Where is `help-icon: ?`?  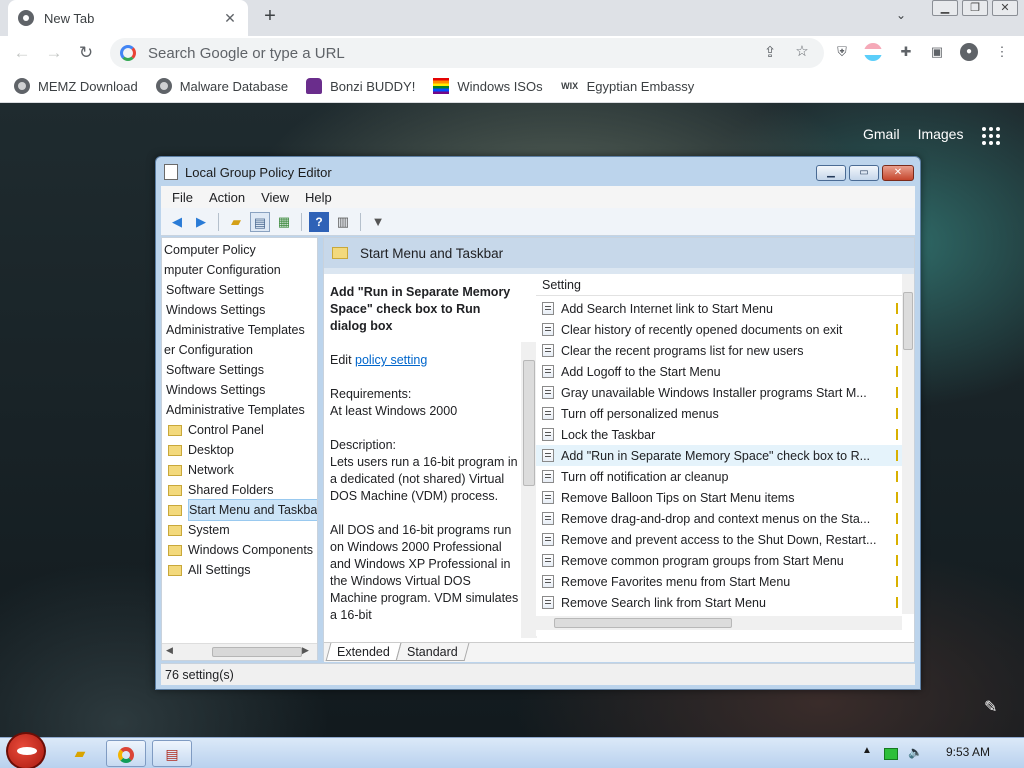 help-icon: ? is located at coordinates (319, 221).